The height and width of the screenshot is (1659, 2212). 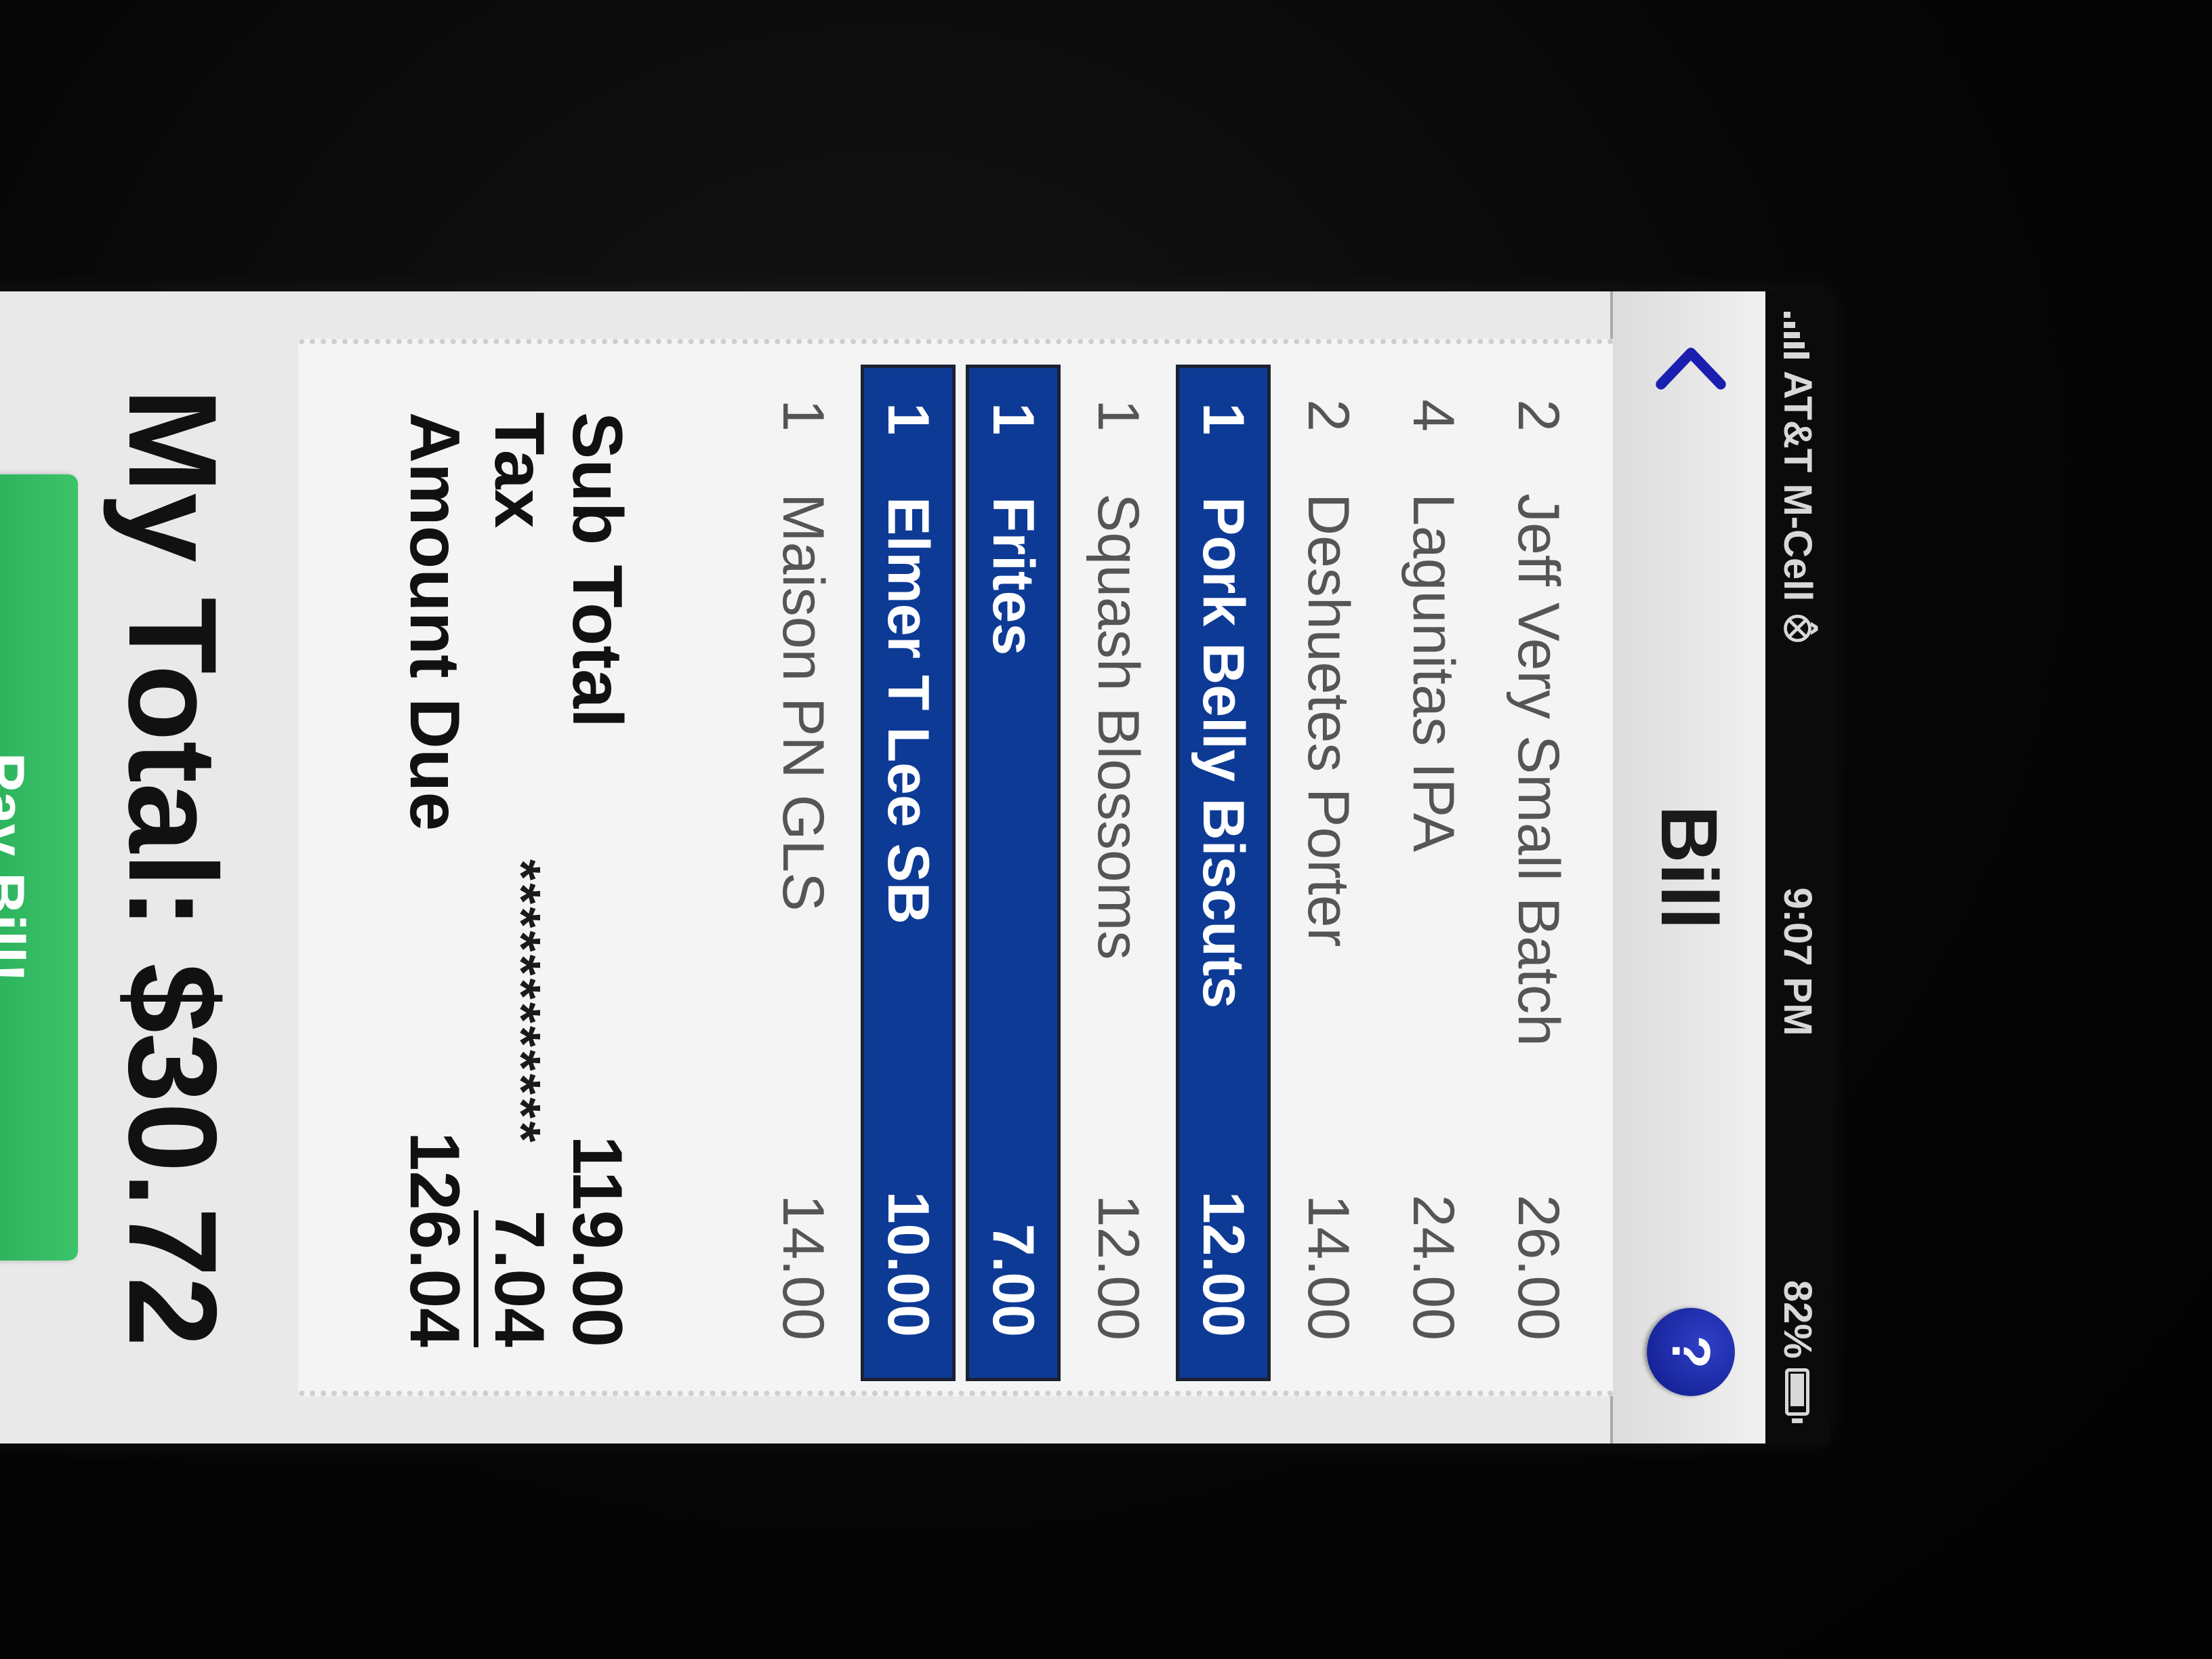 I want to click on item-name: Jeff Very Small Batch, so click(x=1539, y=770).